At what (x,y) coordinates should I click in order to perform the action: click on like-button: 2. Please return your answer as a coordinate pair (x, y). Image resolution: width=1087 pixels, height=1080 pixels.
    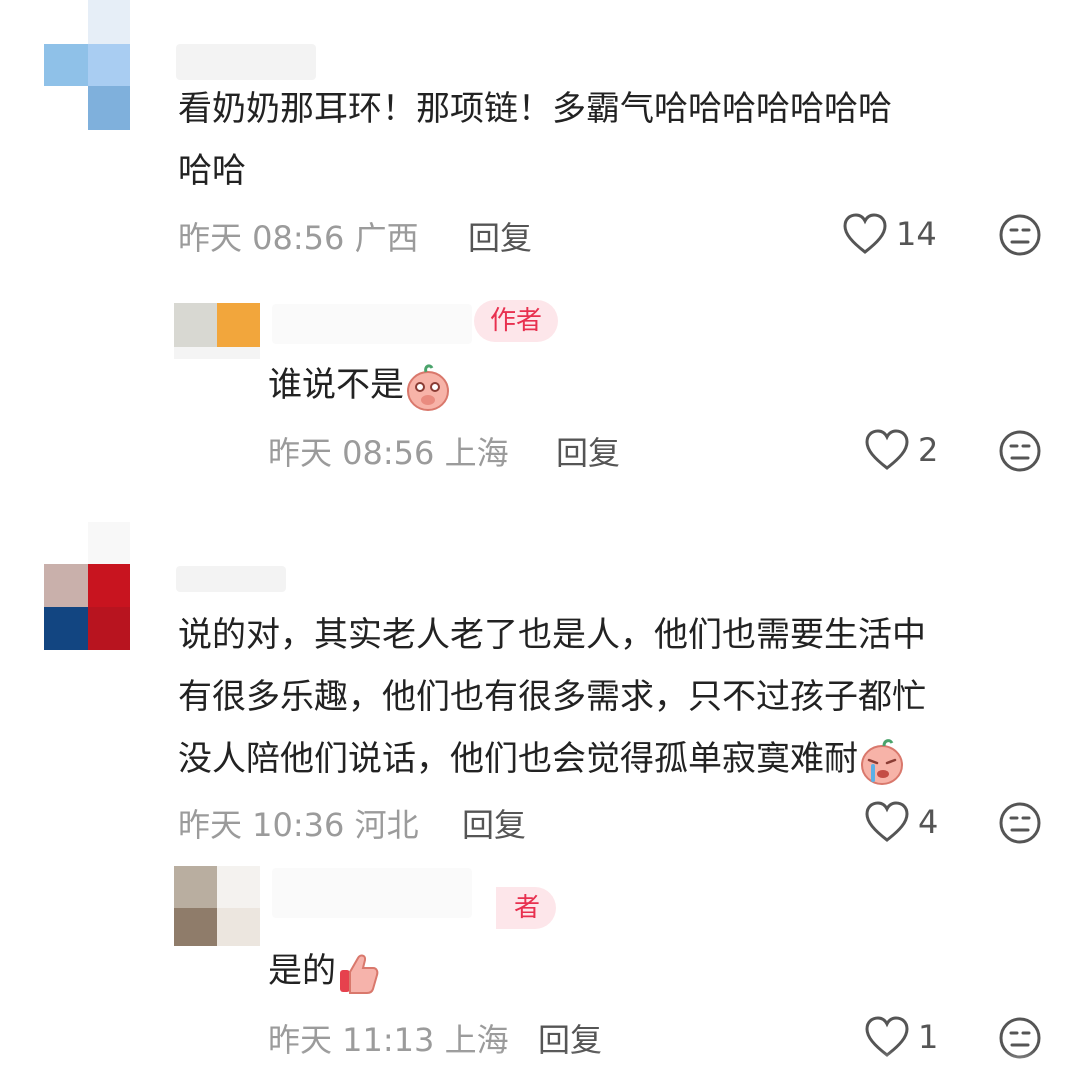
    Looking at the image, I should click on (901, 450).